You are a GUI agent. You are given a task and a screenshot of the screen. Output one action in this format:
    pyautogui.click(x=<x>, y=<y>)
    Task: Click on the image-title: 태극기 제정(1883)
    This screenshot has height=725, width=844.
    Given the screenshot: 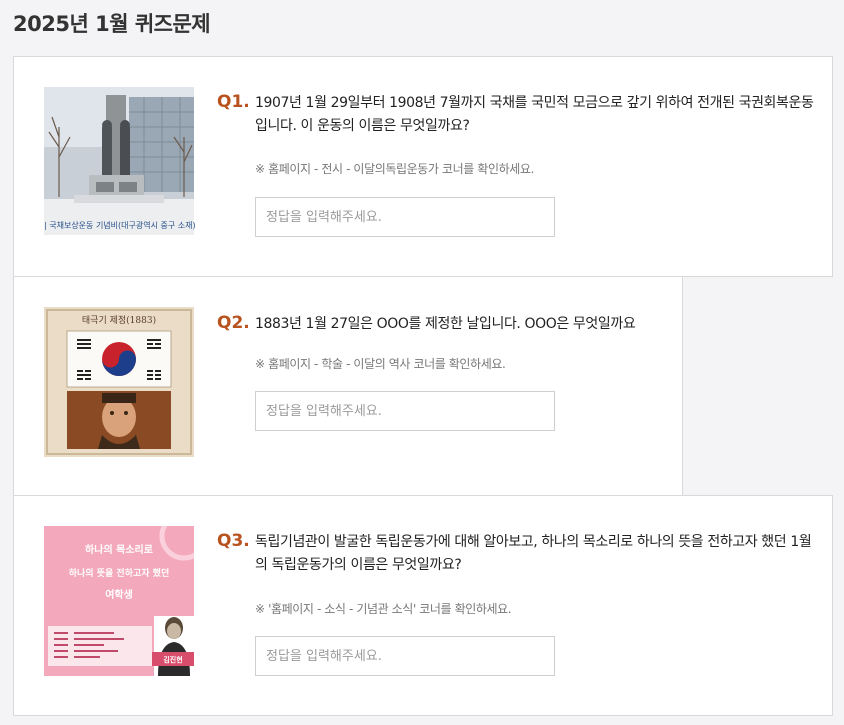 What is the action you would take?
    pyautogui.click(x=119, y=320)
    